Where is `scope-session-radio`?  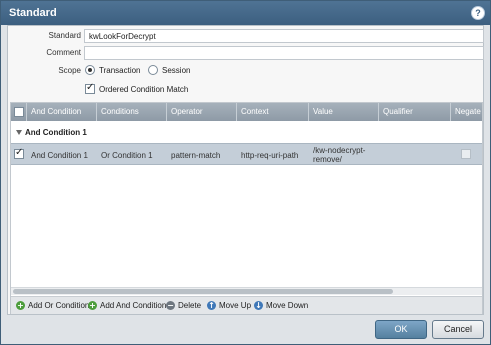 scope-session-radio is located at coordinates (153, 70).